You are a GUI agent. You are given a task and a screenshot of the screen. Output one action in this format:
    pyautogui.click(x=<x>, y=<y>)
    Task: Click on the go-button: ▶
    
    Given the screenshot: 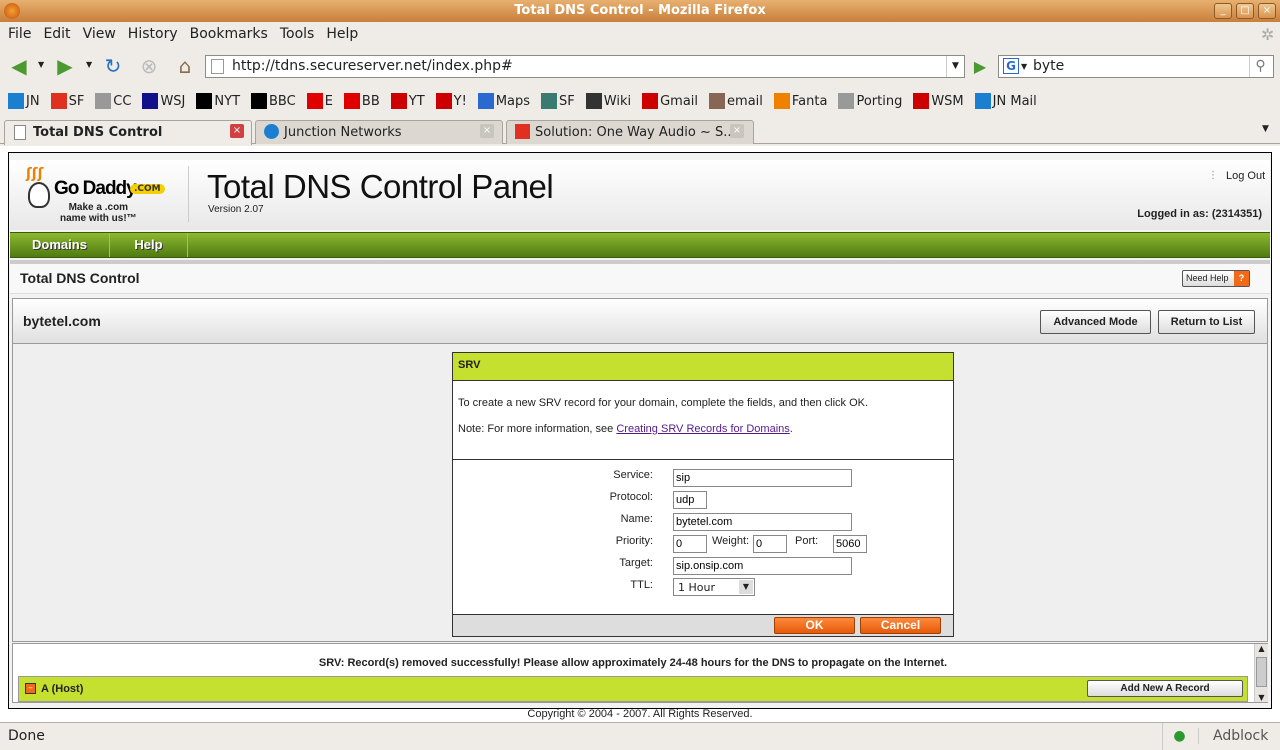 What is the action you would take?
    pyautogui.click(x=980, y=66)
    